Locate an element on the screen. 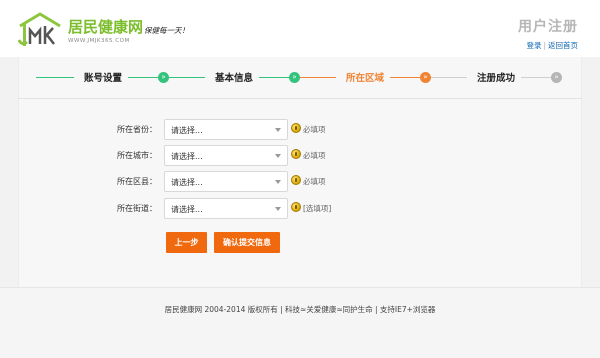 The width and height of the screenshot is (600, 358). header-right: 用户注册 登录 | 返回首页 is located at coordinates (548, 33).